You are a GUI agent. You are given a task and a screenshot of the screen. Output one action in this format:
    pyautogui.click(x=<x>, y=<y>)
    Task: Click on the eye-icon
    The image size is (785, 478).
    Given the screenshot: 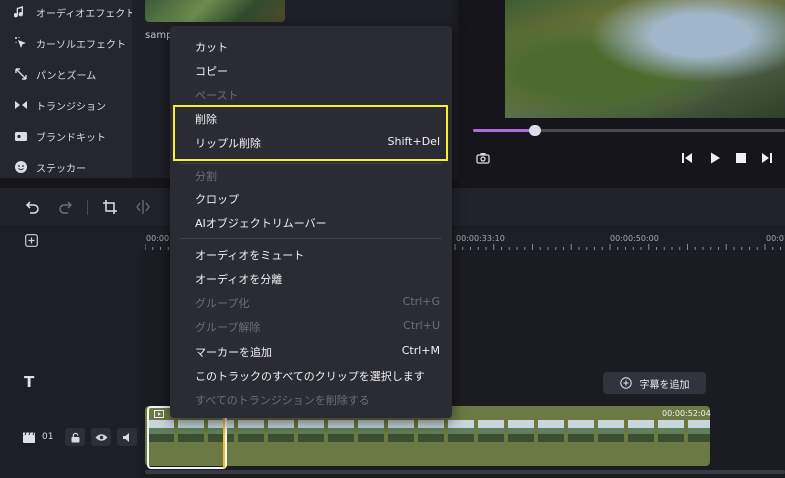 What is the action you would take?
    pyautogui.click(x=101, y=437)
    